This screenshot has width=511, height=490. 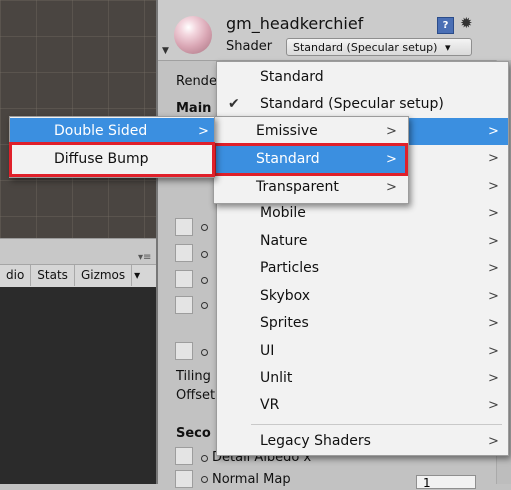 What do you see at coordinates (193, 376) in the screenshot?
I see `tiling-label: Tiling` at bounding box center [193, 376].